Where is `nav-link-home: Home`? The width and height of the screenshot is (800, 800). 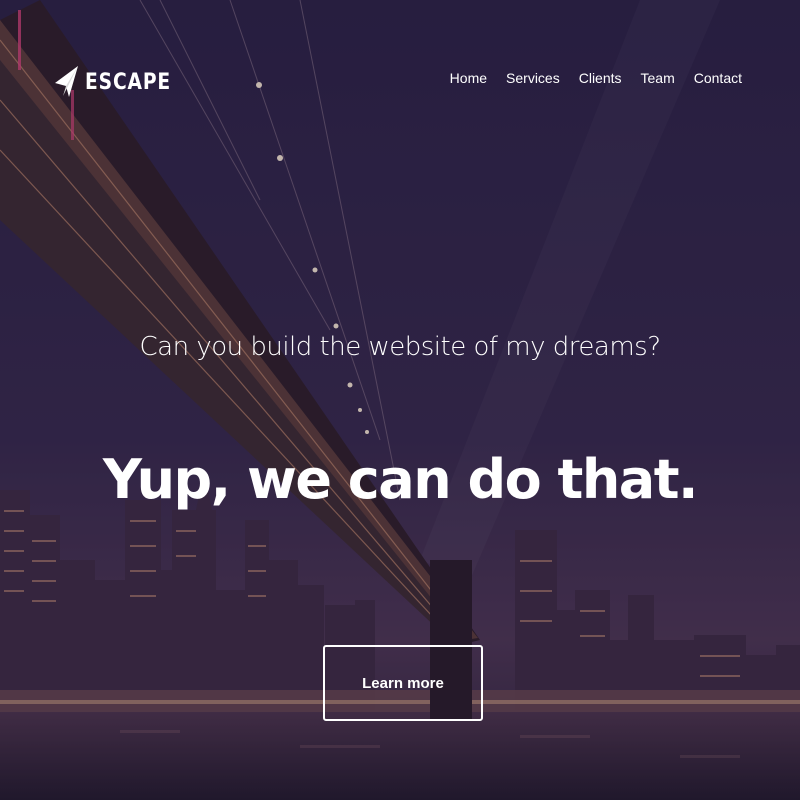
nav-link-home: Home is located at coordinates (468, 78).